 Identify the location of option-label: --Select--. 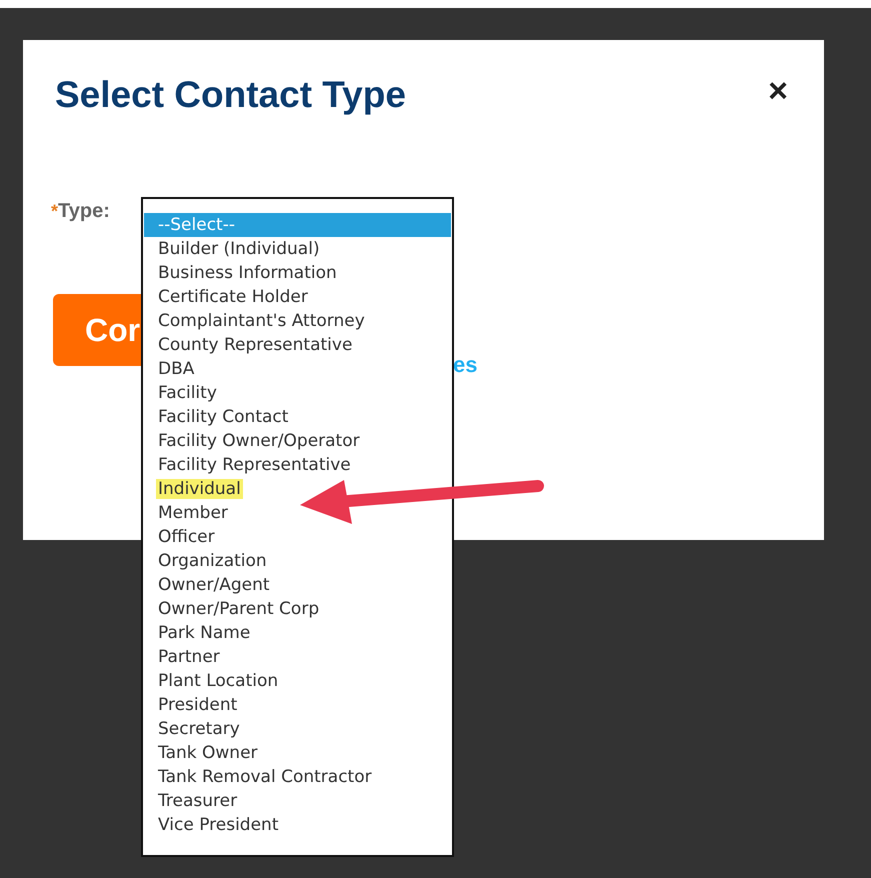
(196, 225).